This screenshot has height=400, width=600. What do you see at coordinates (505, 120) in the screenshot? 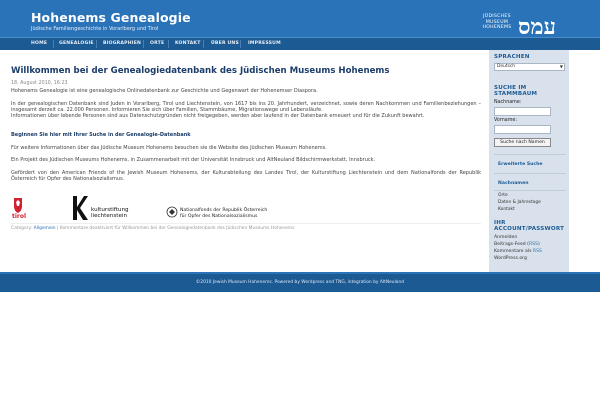
I see `firstname-label: Vorname:` at bounding box center [505, 120].